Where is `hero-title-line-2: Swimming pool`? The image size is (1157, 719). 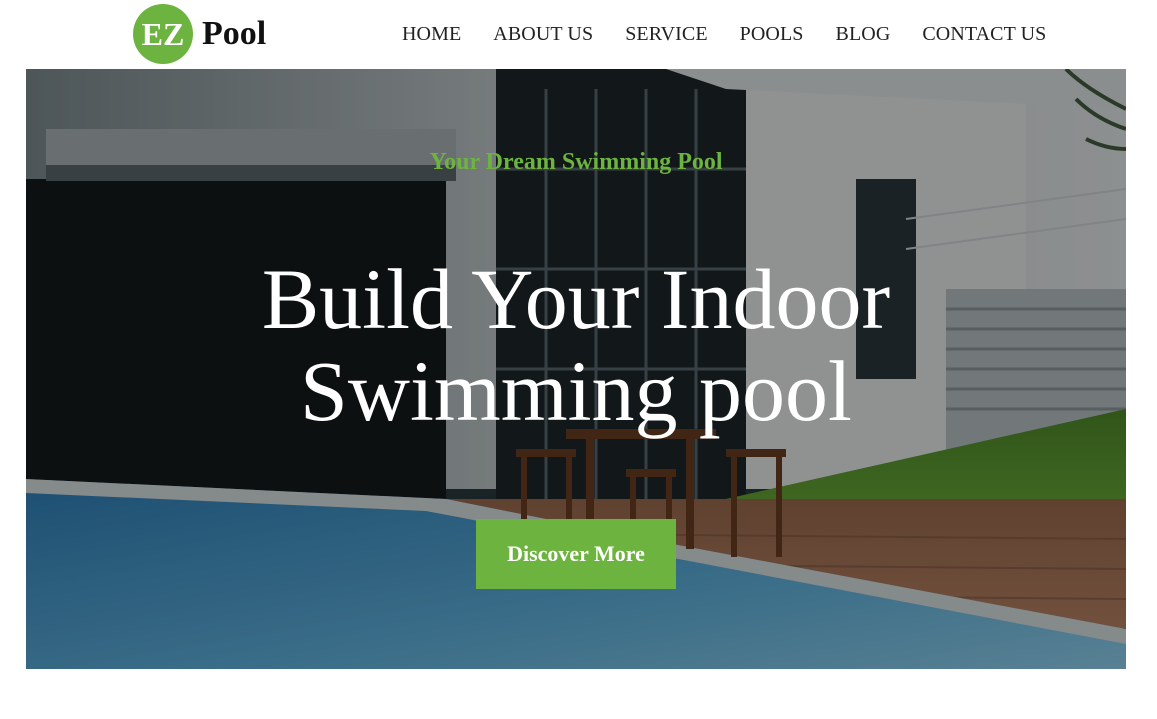
hero-title-line-2: Swimming pool is located at coordinates (576, 391).